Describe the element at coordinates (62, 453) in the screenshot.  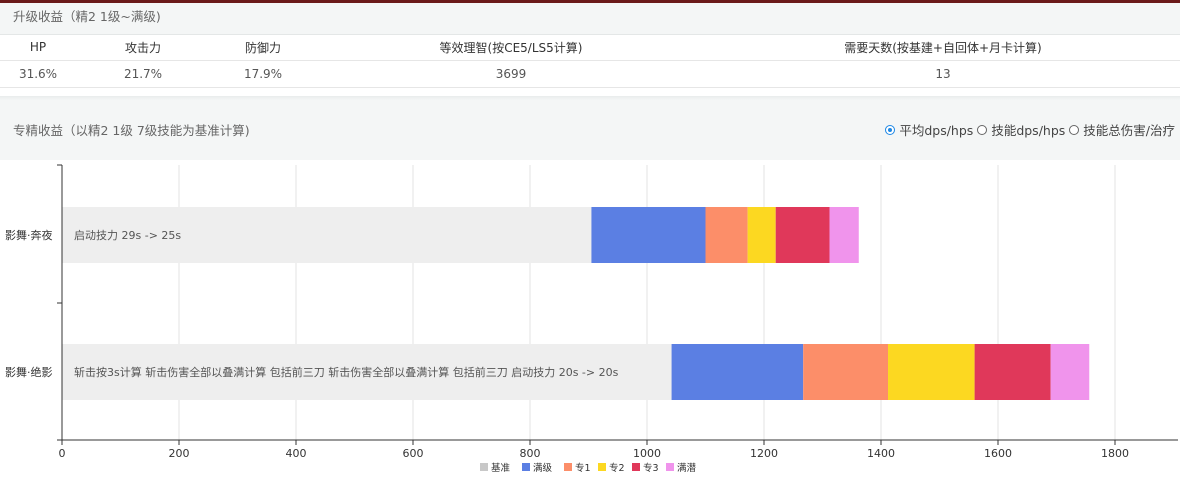
I see `x-tick-label: 0` at that location.